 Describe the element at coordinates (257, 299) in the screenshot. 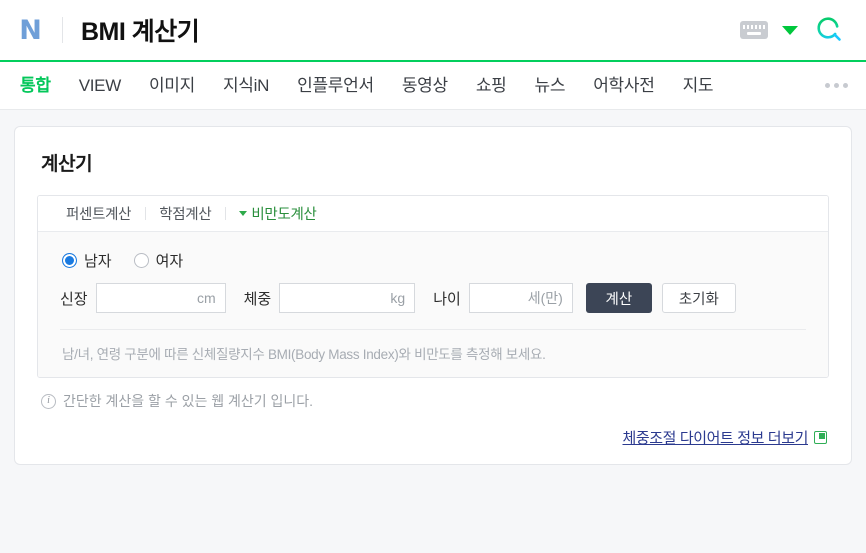

I see `weight-label: 체중` at that location.